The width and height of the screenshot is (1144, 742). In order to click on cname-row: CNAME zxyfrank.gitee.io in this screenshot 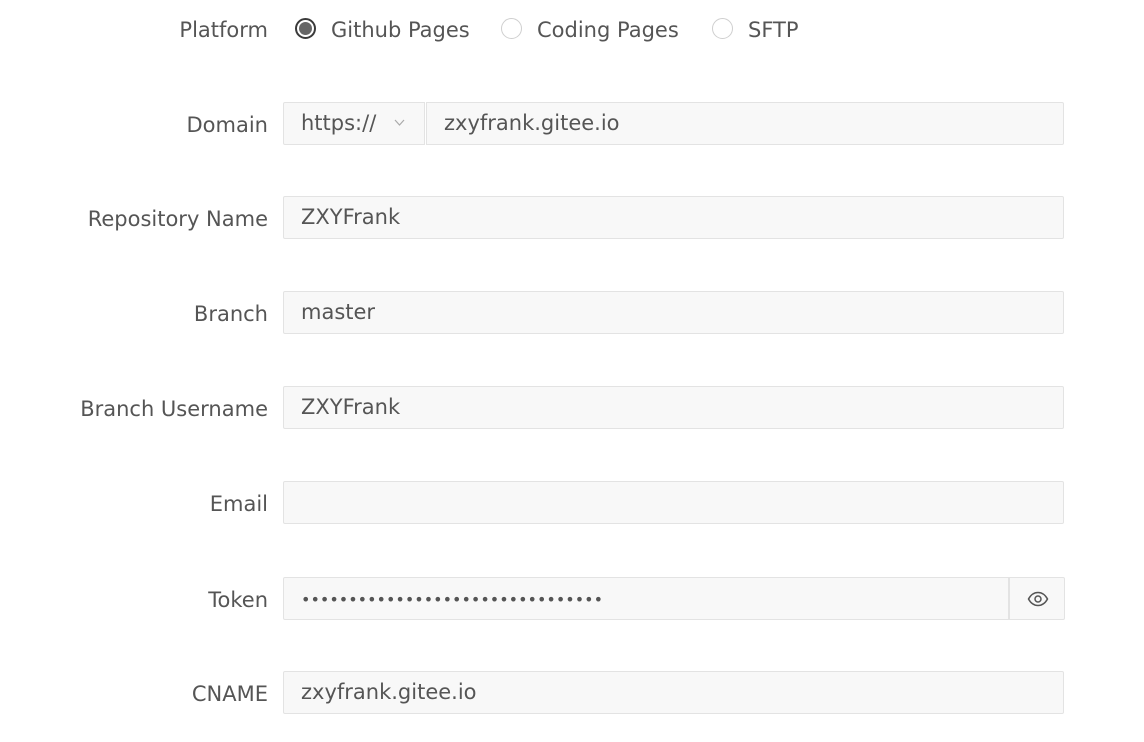, I will do `click(572, 694)`.